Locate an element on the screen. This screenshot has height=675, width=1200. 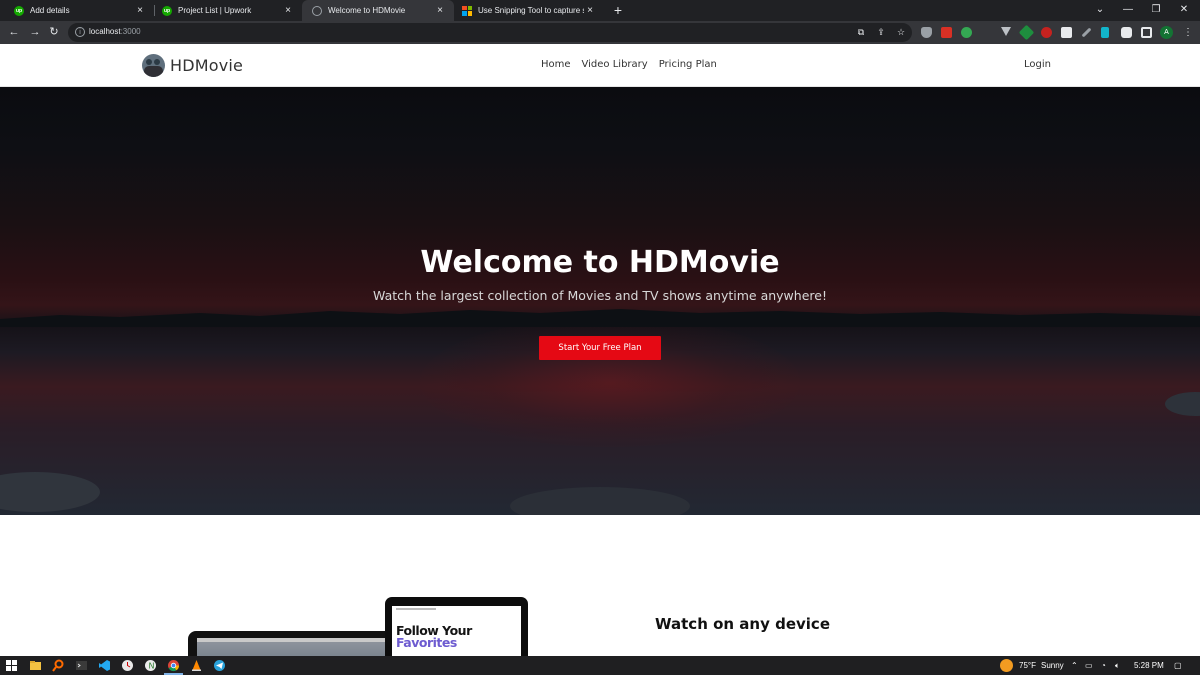
search-app-icon is located at coordinates (58, 665).